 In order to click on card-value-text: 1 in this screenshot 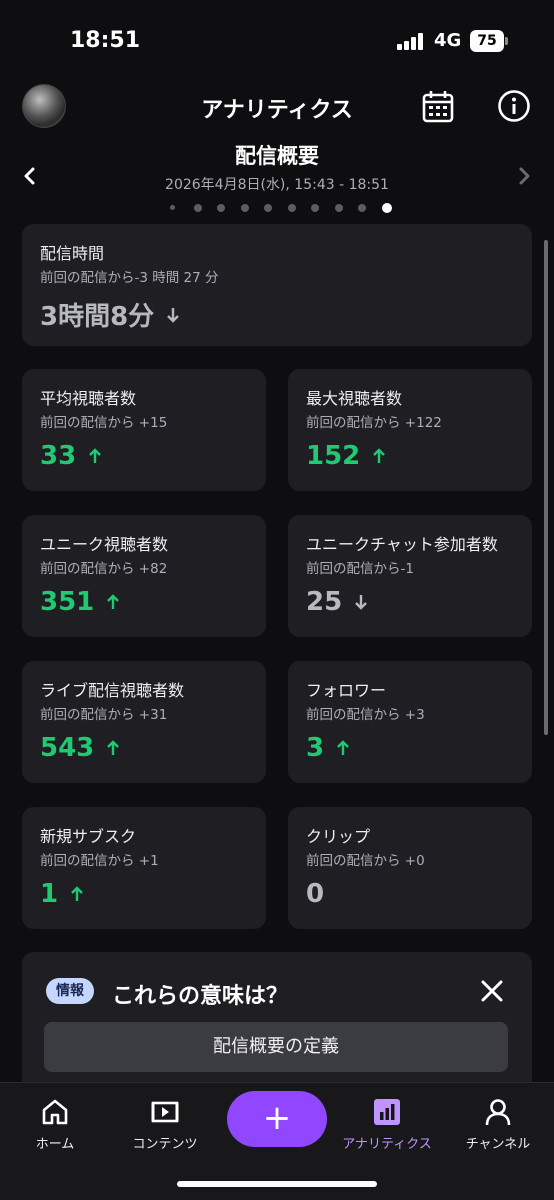, I will do `click(49, 894)`.